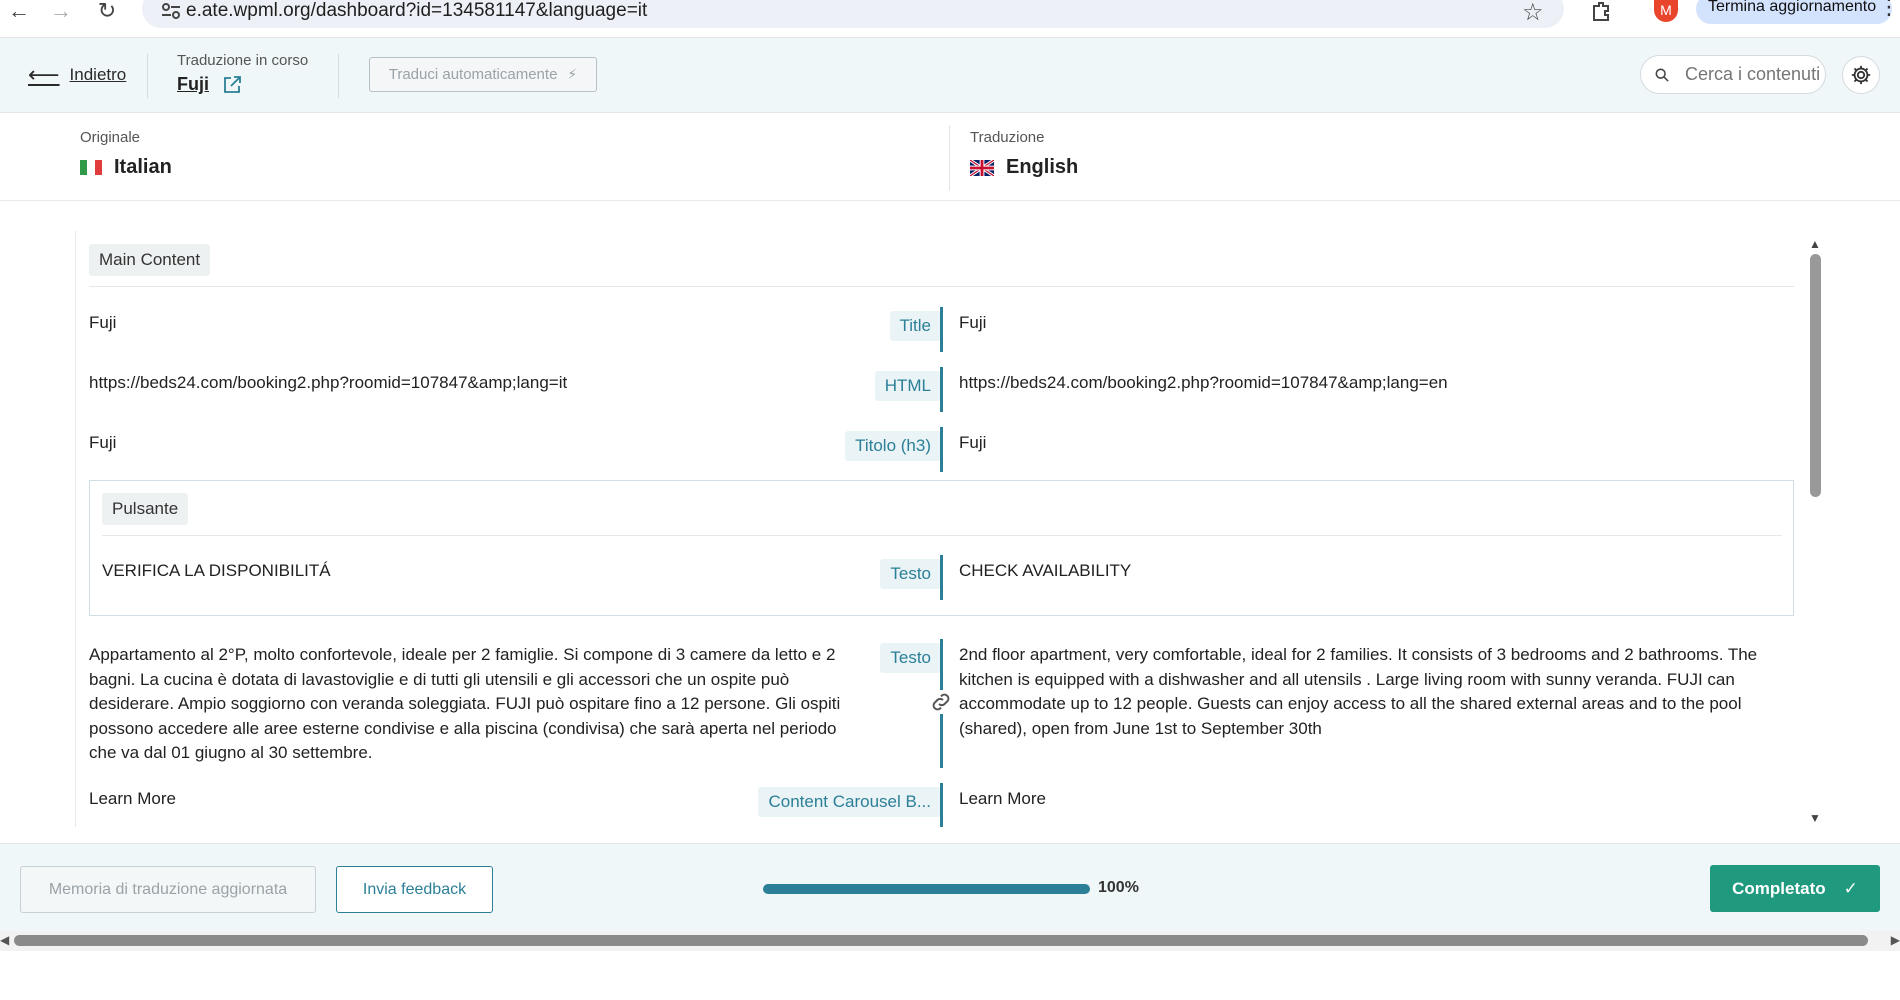  What do you see at coordinates (1369, 799) in the screenshot?
I see `target-segment: Learn More` at bounding box center [1369, 799].